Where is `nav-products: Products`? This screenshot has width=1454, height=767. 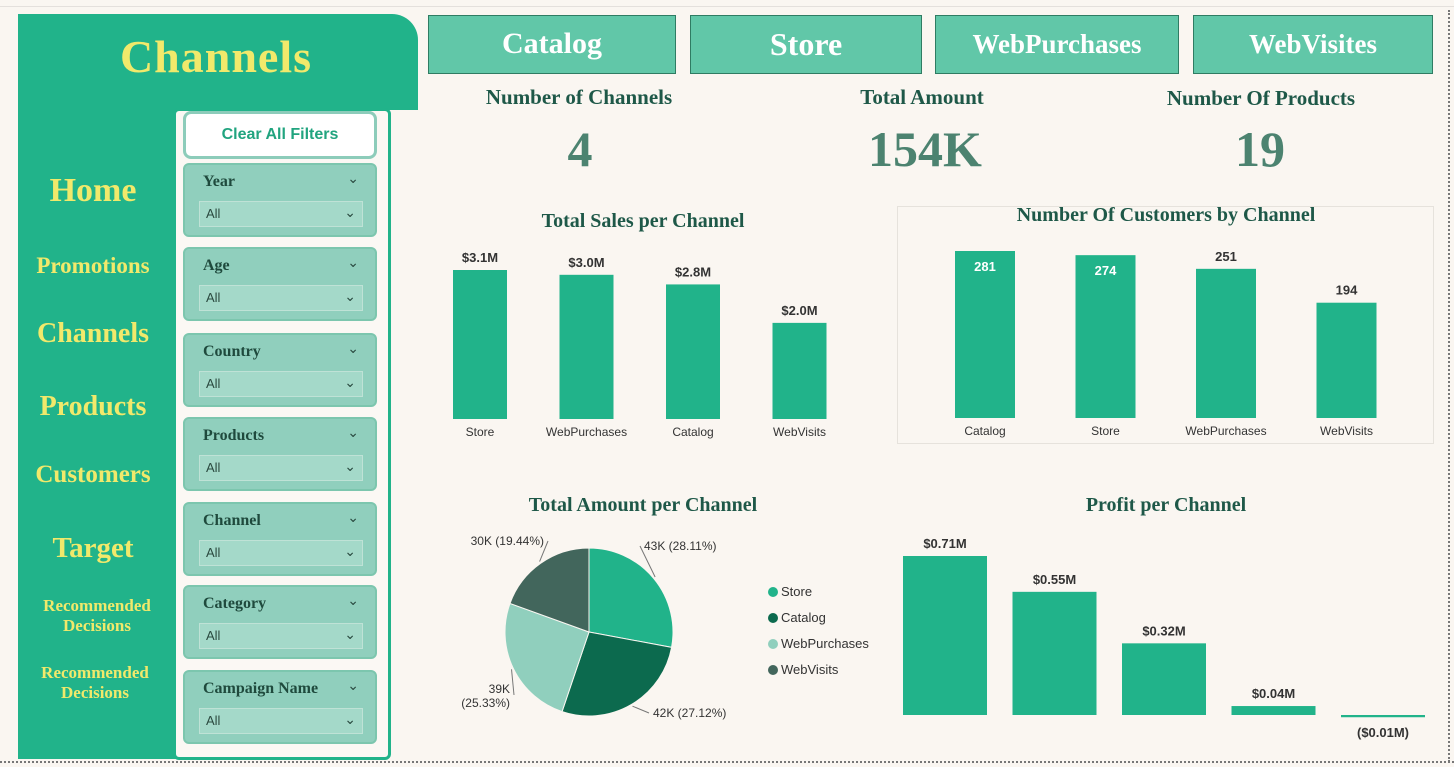 nav-products: Products is located at coordinates (93, 407).